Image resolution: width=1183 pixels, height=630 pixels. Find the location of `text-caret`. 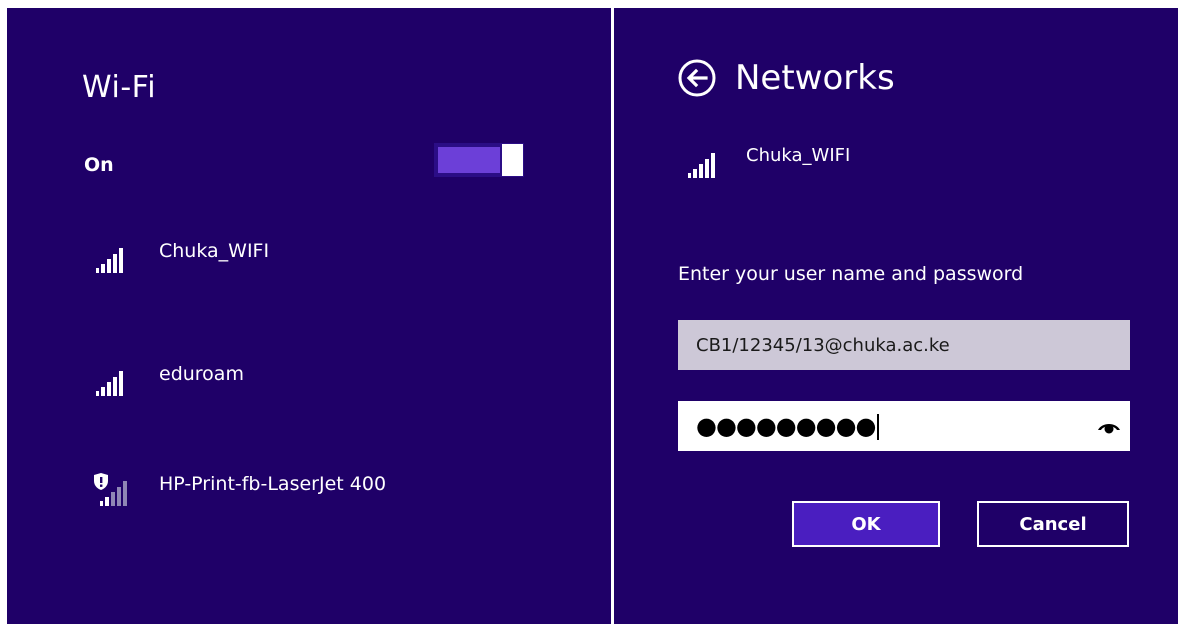

text-caret is located at coordinates (878, 427).